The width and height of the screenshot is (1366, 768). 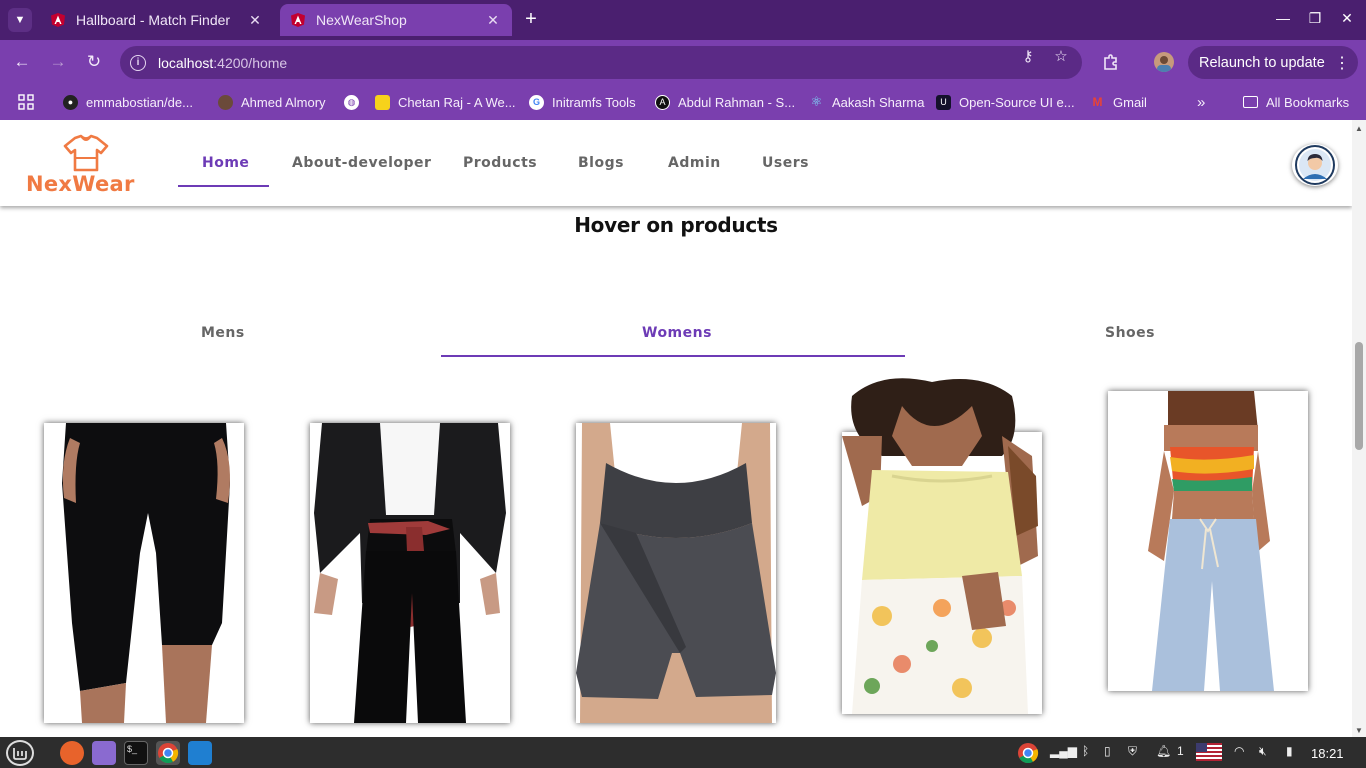 What do you see at coordinates (1209, 752) in the screenshot?
I see `us-flag-keyboard-icon` at bounding box center [1209, 752].